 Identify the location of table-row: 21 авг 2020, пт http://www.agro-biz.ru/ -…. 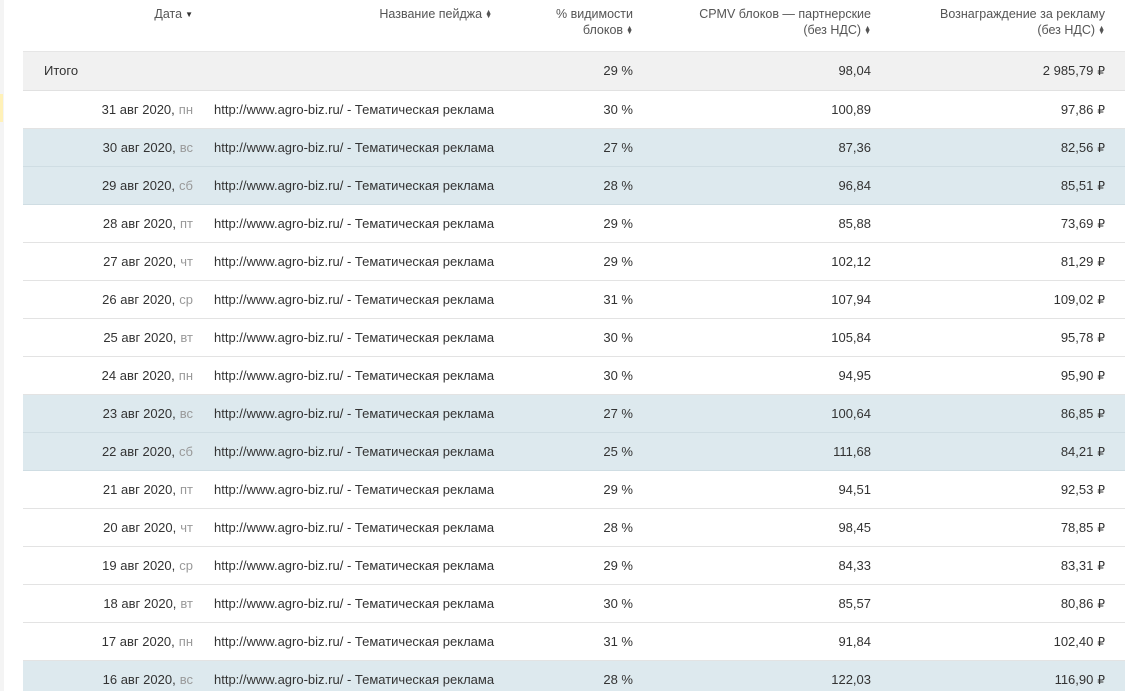
(574, 490).